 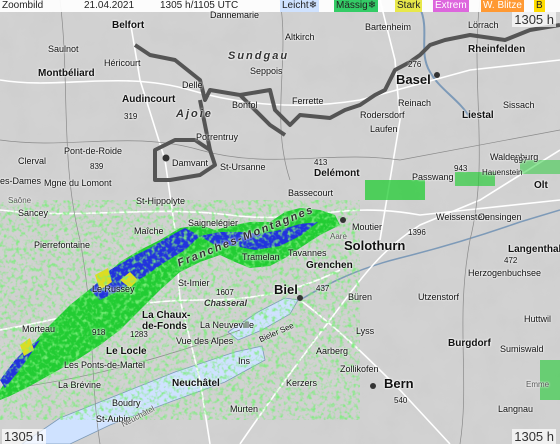 I want to click on place-label: Le Locle, so click(x=126, y=351).